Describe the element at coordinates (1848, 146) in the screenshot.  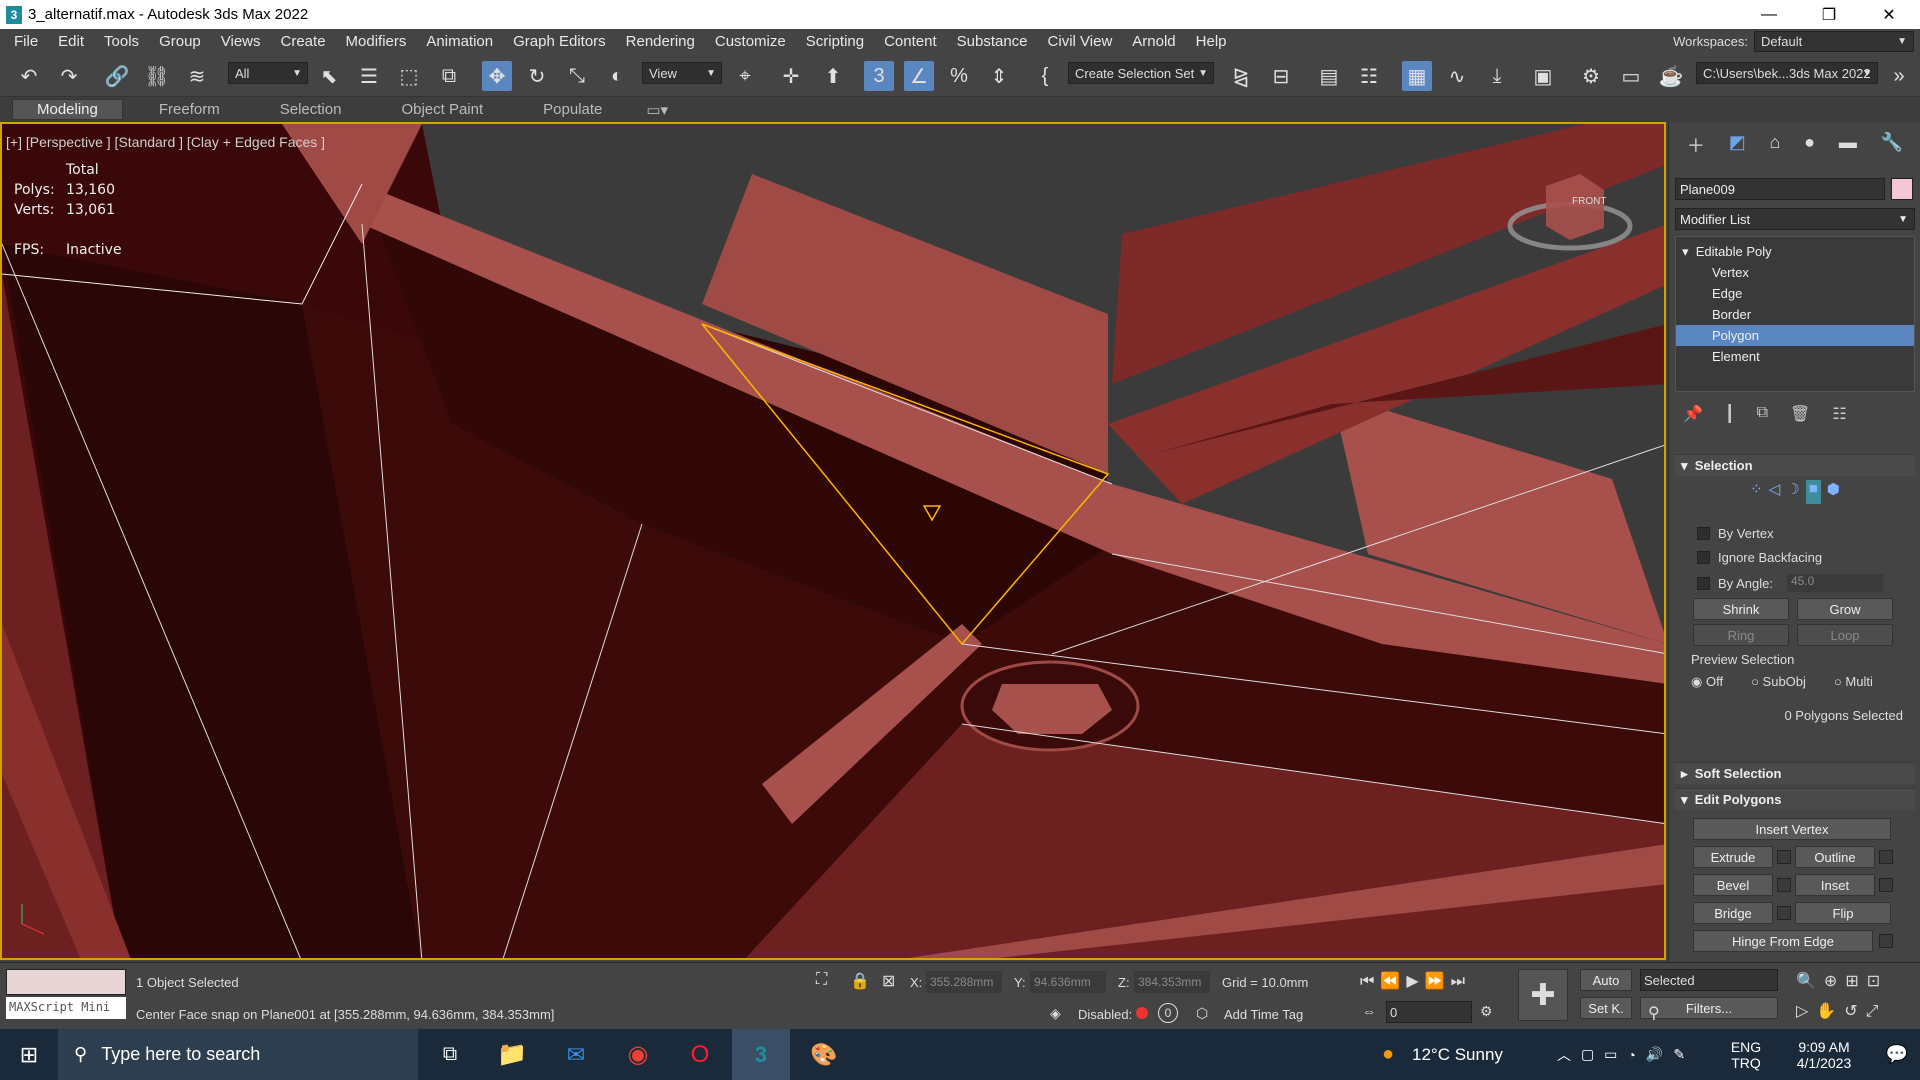
I see `display-tab-icon: ▬` at that location.